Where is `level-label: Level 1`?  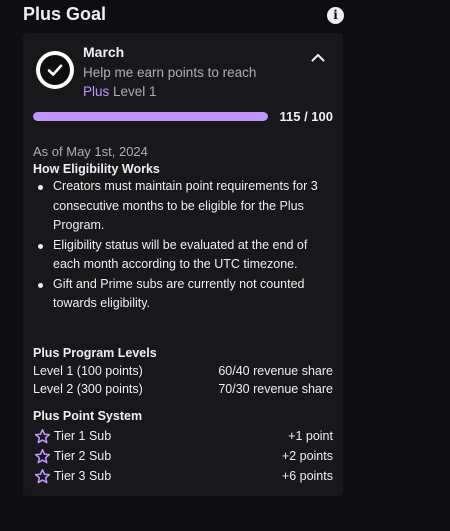 level-label: Level 1 is located at coordinates (133, 91).